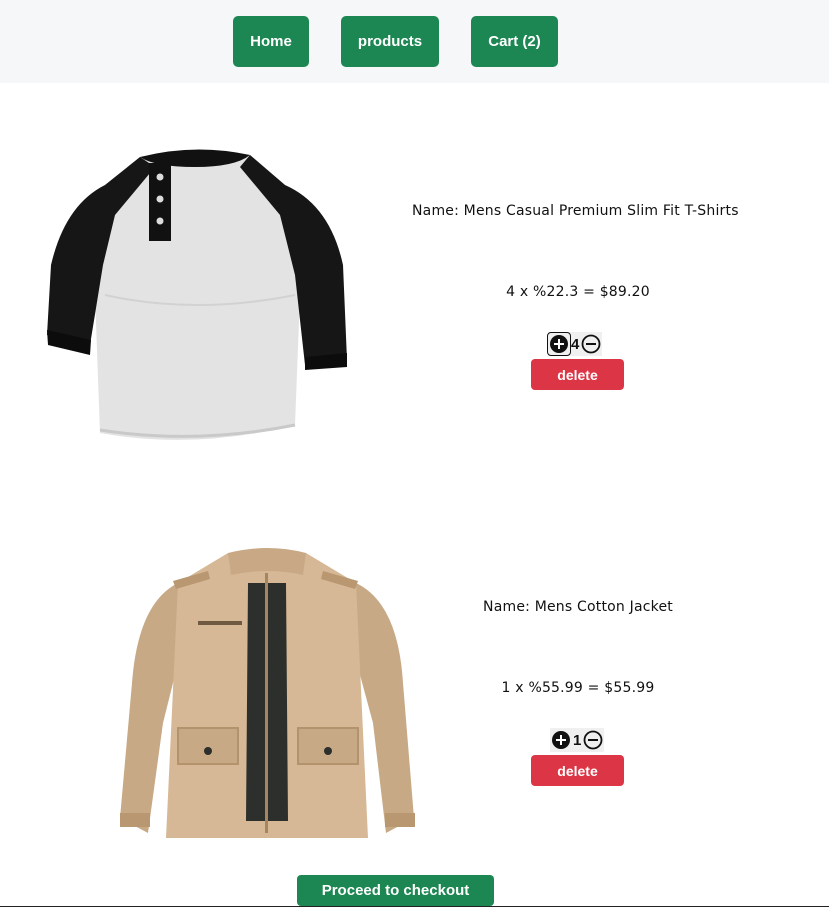 The image size is (829, 914). I want to click on product-name: Name: Mens Cotton Jacket, so click(578, 607).